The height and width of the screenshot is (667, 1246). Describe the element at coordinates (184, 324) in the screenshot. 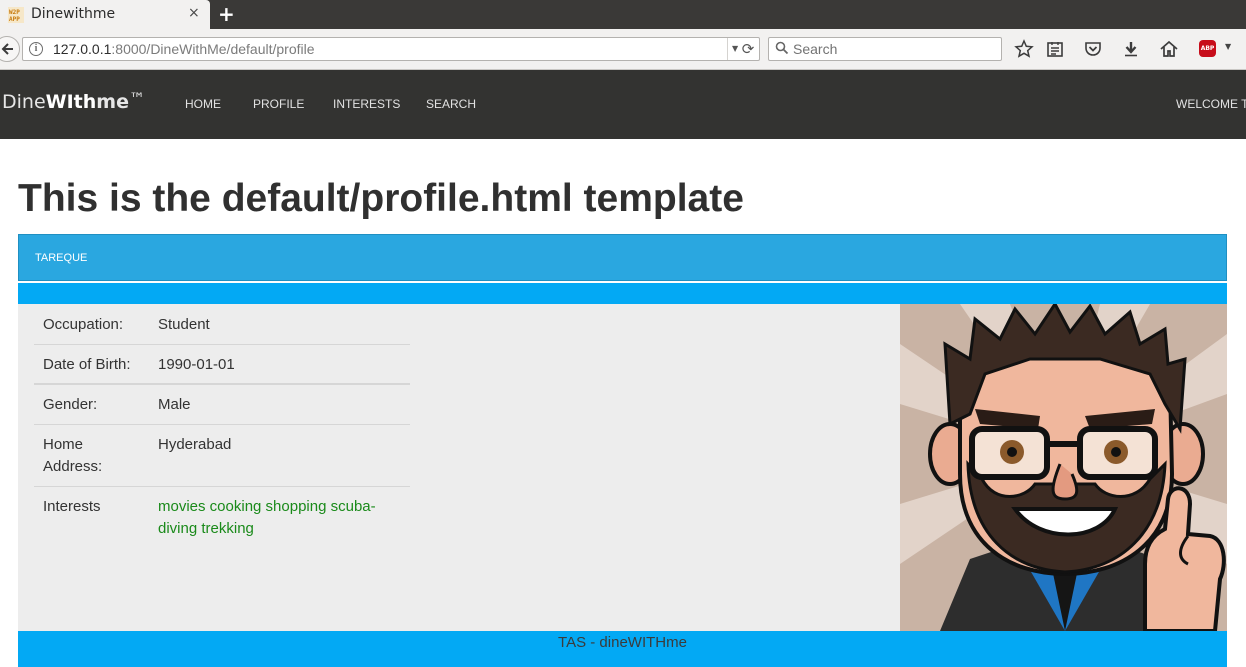

I see `occupation-value: Student` at that location.